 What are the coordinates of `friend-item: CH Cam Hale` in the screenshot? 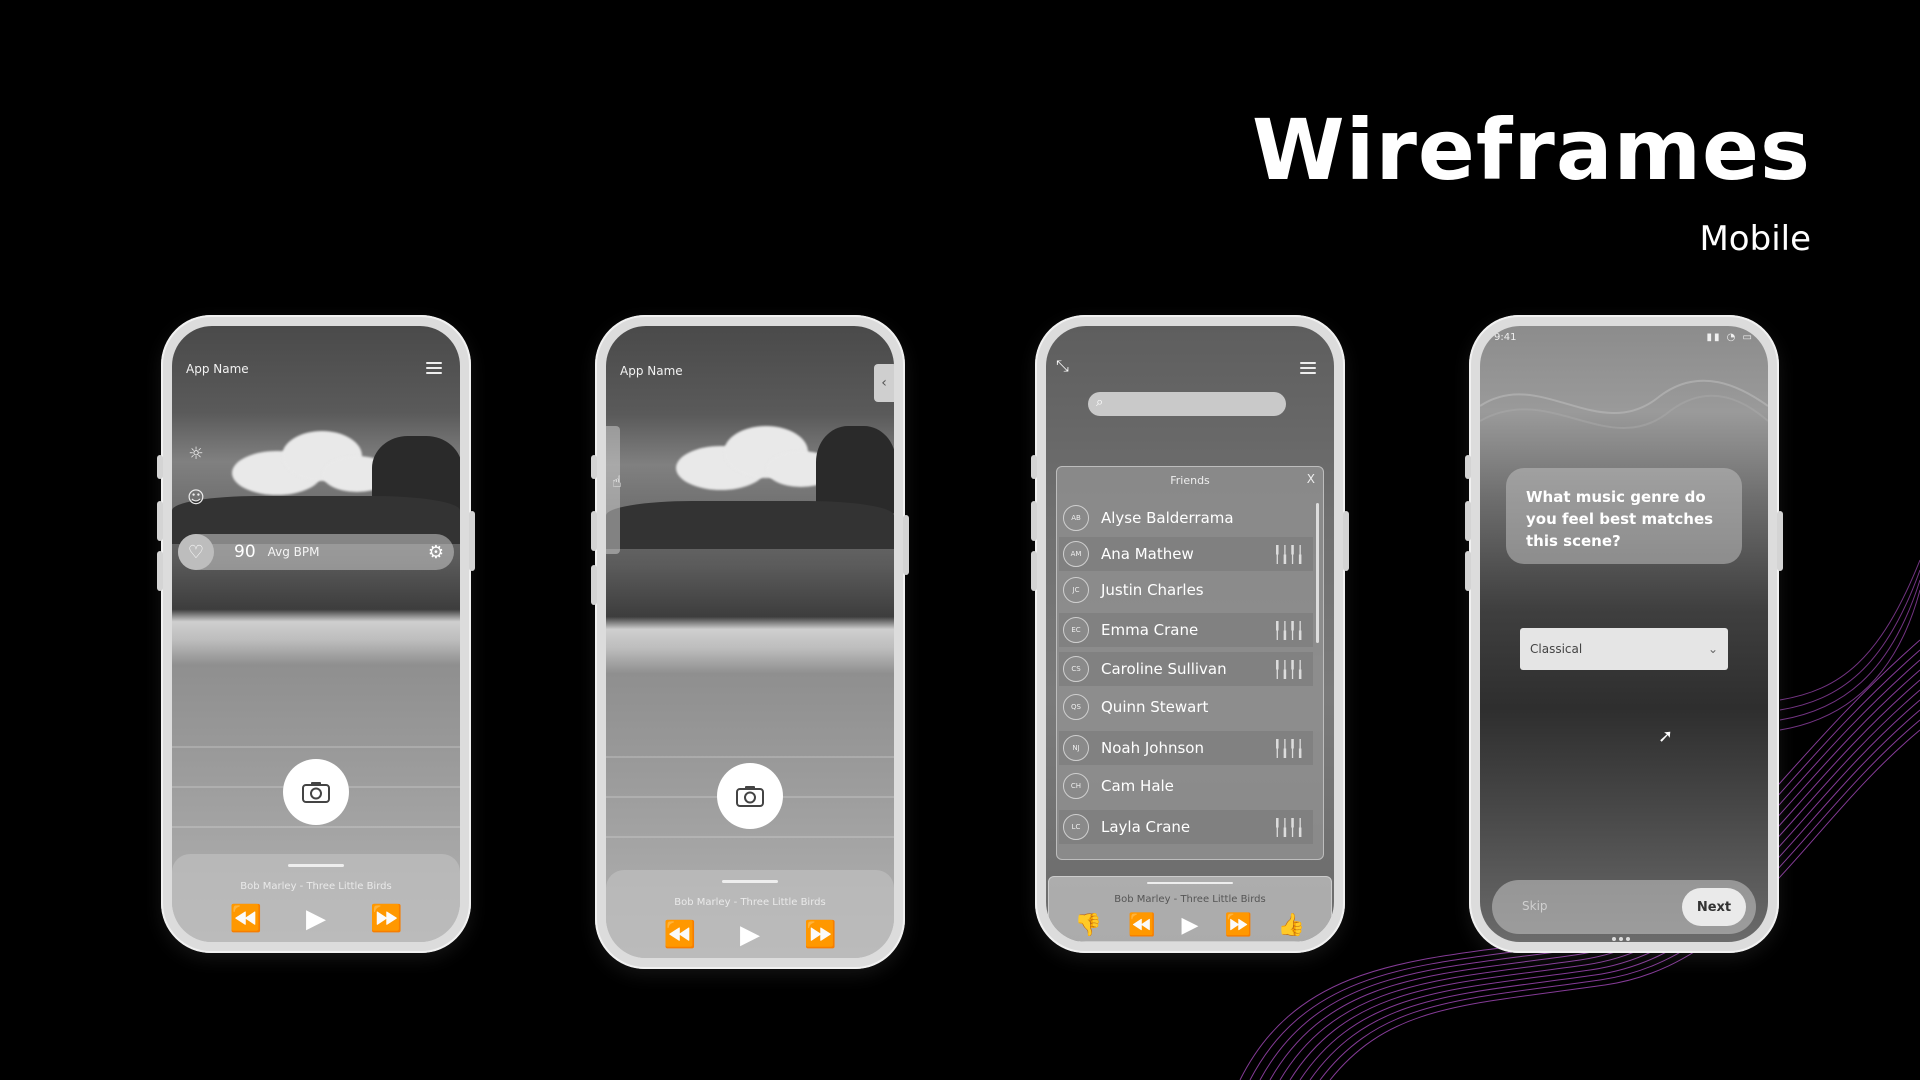 It's located at (1186, 786).